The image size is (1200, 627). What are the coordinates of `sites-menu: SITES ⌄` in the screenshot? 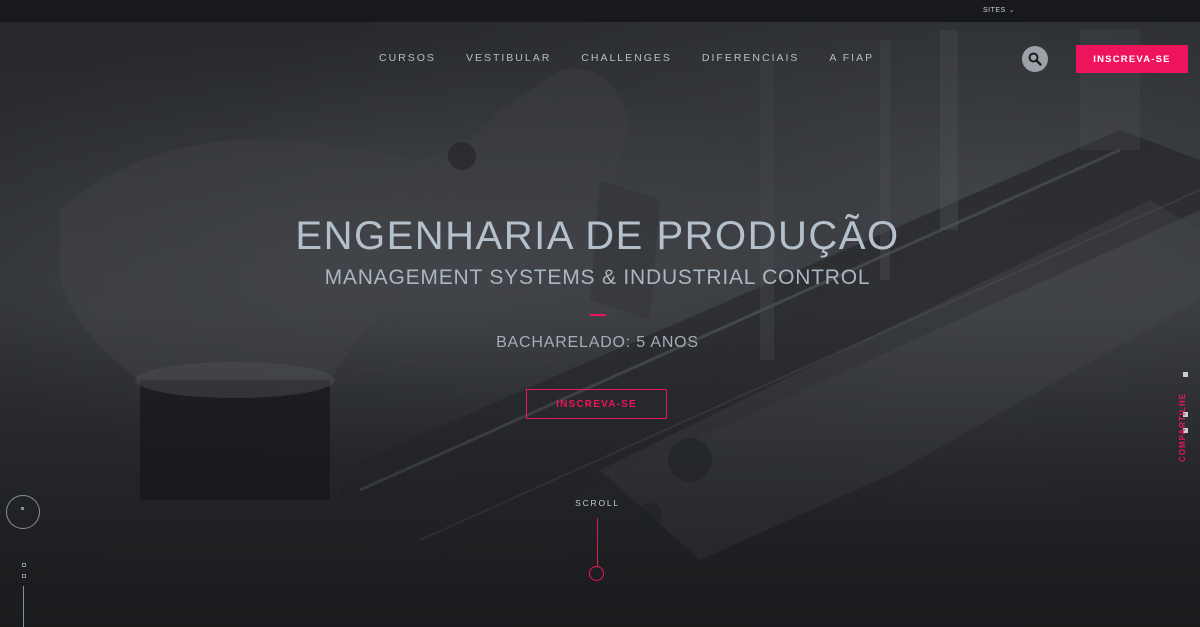 It's located at (999, 10).